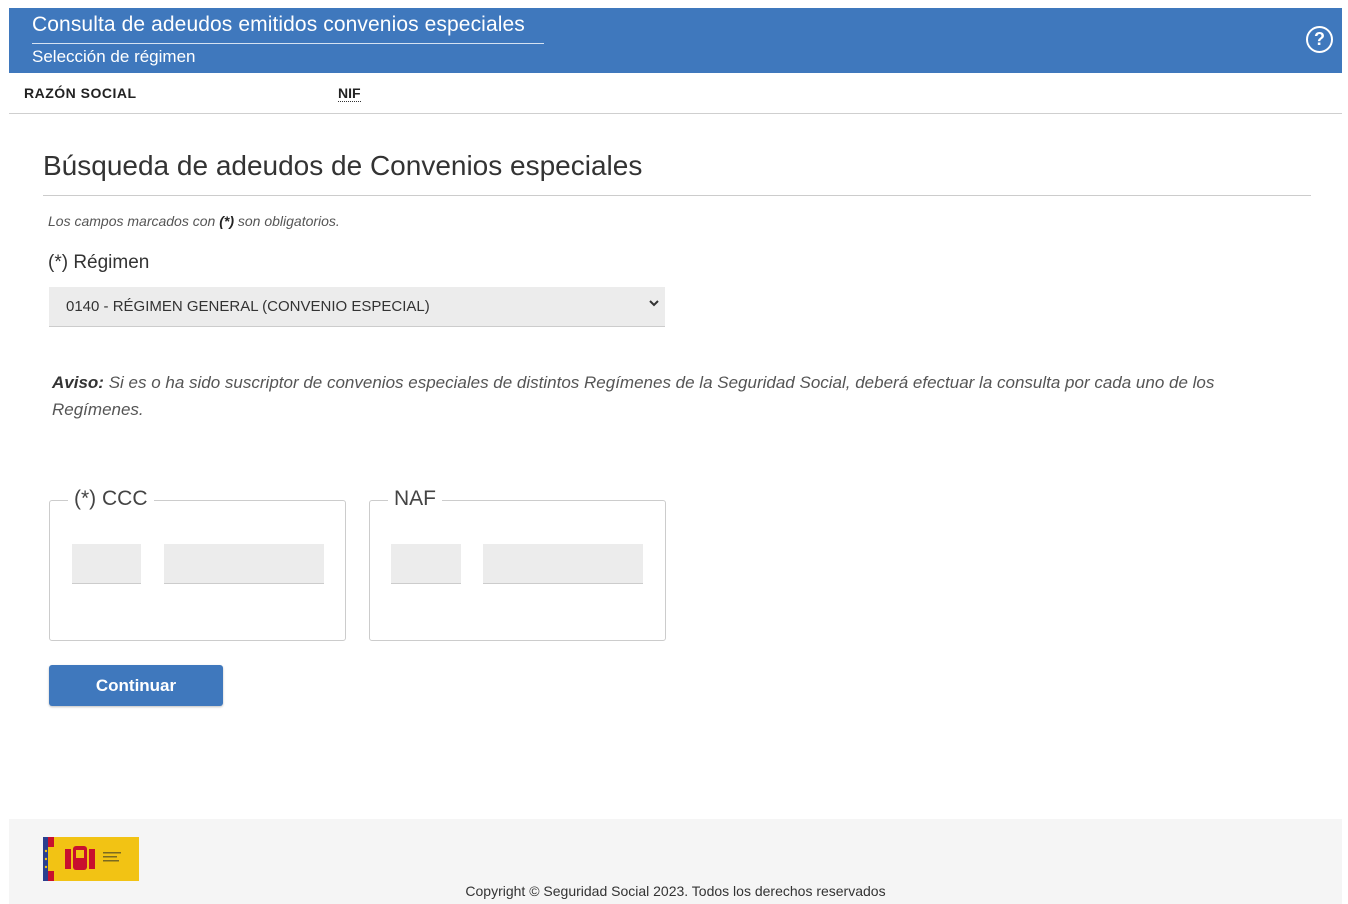 This screenshot has width=1348, height=904. What do you see at coordinates (286, 221) in the screenshot?
I see `required-note-suffix: son obligatorios.` at bounding box center [286, 221].